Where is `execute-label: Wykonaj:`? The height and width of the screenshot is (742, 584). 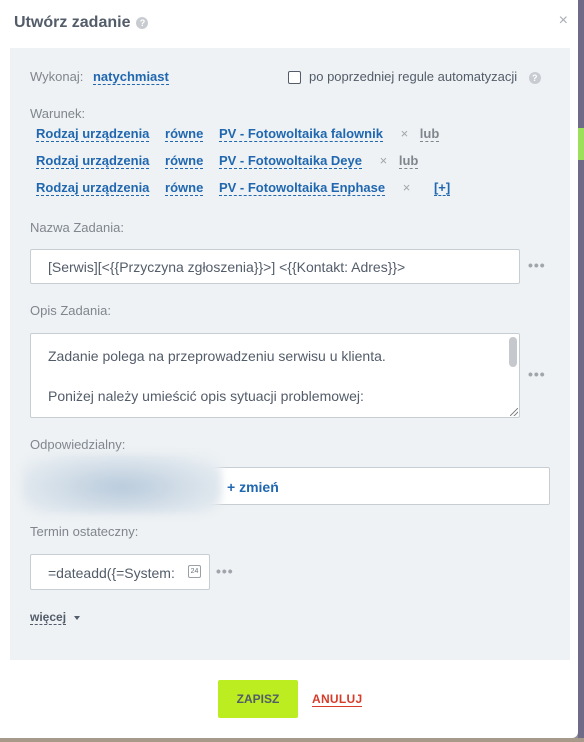 execute-label: Wykonaj: is located at coordinates (57, 76).